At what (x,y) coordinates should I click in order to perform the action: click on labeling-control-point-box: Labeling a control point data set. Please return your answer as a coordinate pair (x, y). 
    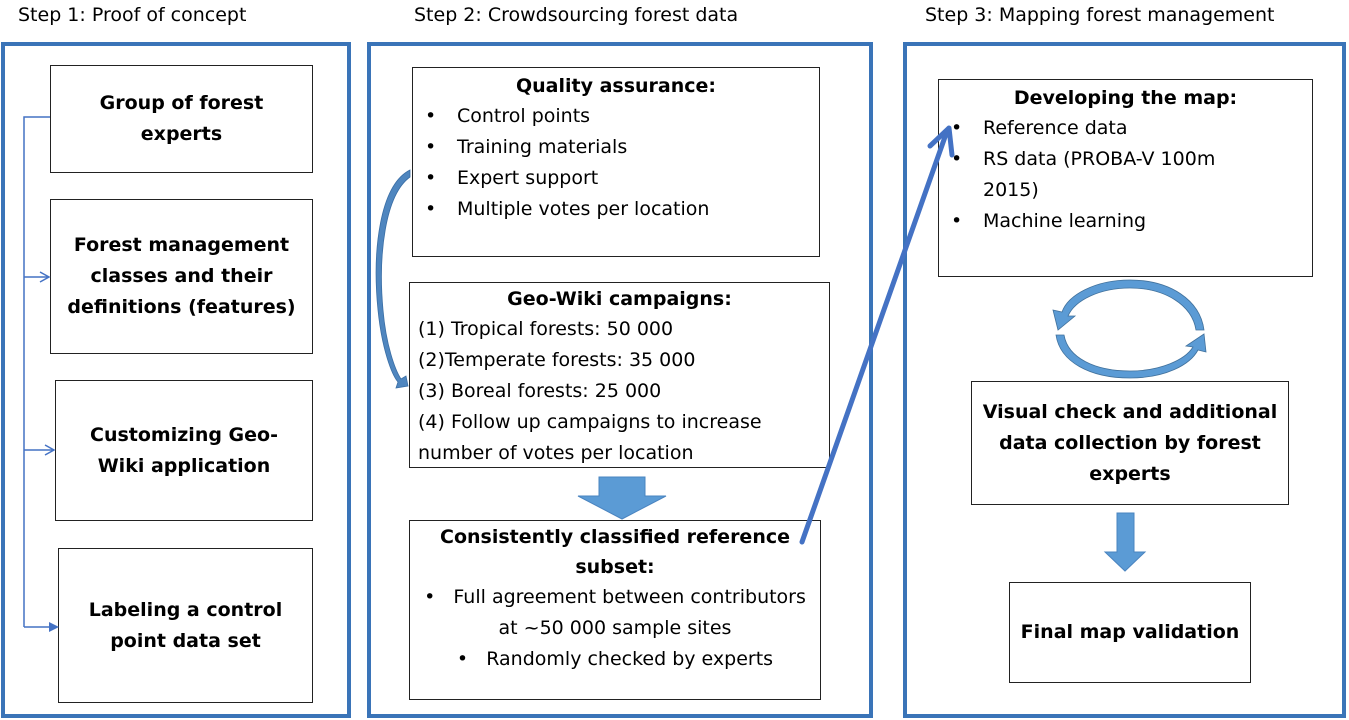
    Looking at the image, I should click on (185, 625).